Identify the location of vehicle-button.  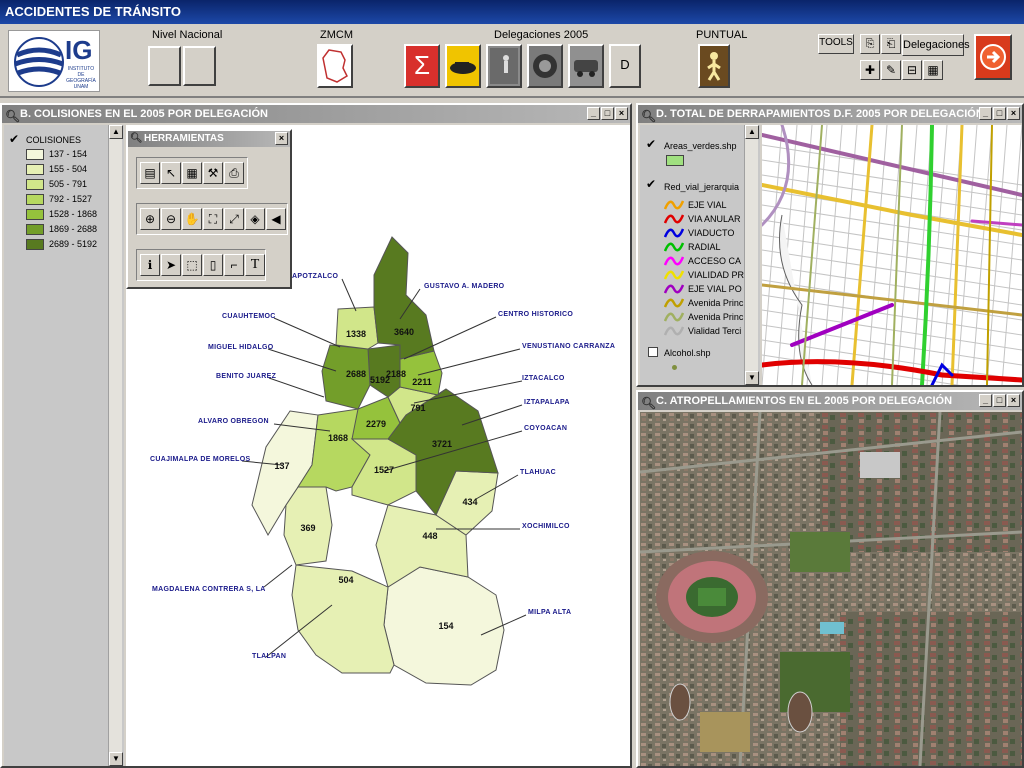
(586, 66).